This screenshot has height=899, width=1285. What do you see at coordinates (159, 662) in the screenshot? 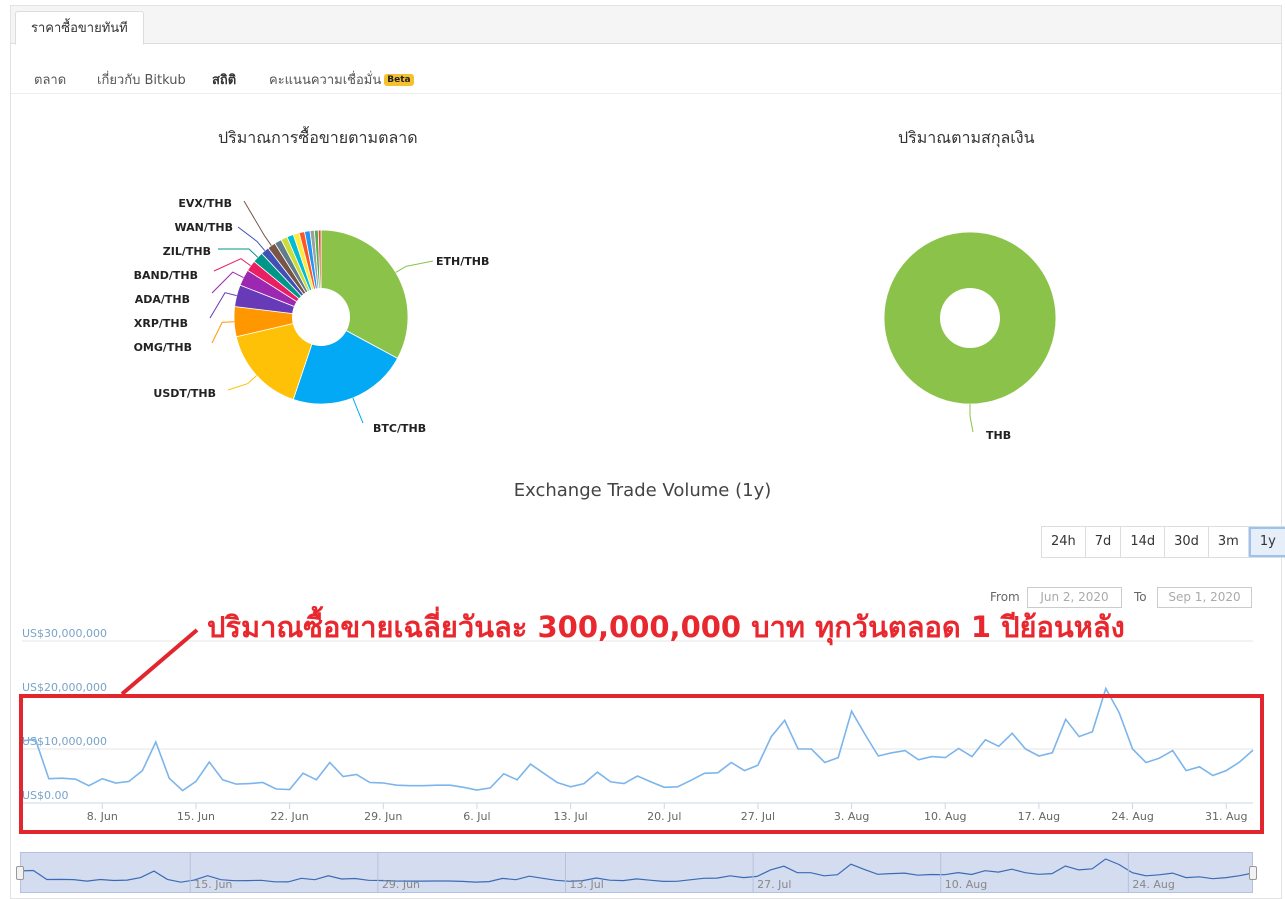
I see `annotation-arrow` at bounding box center [159, 662].